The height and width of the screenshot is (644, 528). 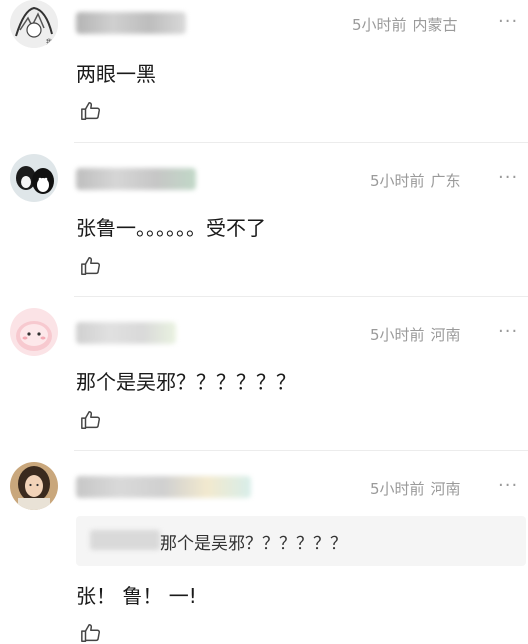 I want to click on comment-text: 那个是吴邪？？？？？？, so click(x=186, y=382).